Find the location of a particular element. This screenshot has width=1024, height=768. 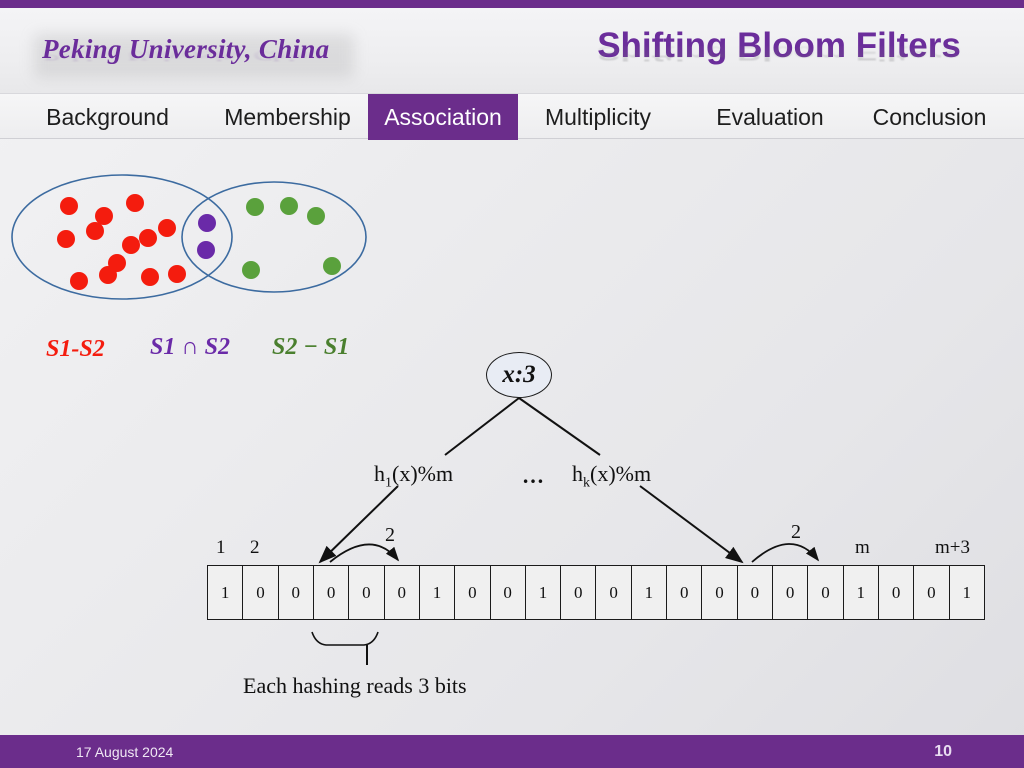

curve-shift-right is located at coordinates (785, 553).